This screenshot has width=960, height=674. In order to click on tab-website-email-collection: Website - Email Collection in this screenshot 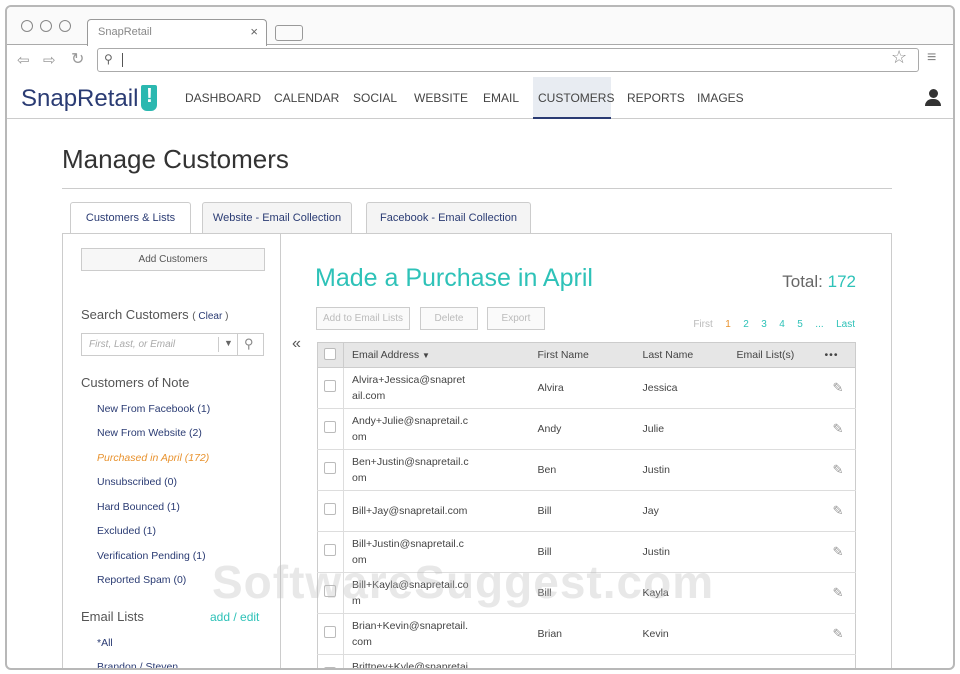, I will do `click(277, 217)`.